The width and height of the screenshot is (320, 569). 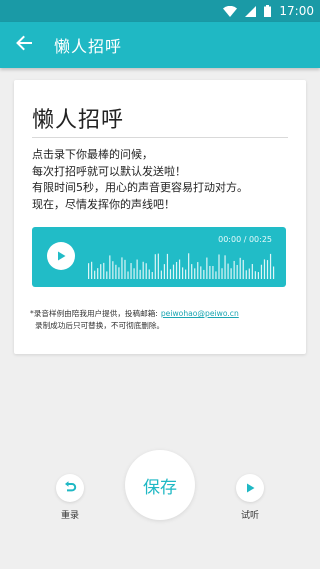 I want to click on description-line: 每次打招呼就可以默认发送啦！, so click(x=109, y=171).